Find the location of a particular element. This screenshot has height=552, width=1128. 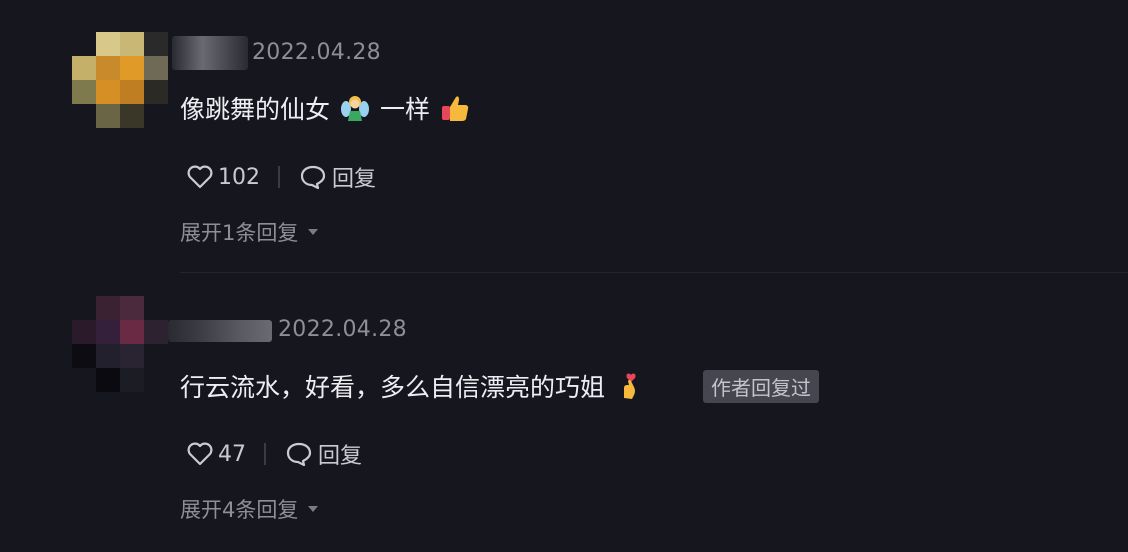

like-button: 47 is located at coordinates (216, 454).